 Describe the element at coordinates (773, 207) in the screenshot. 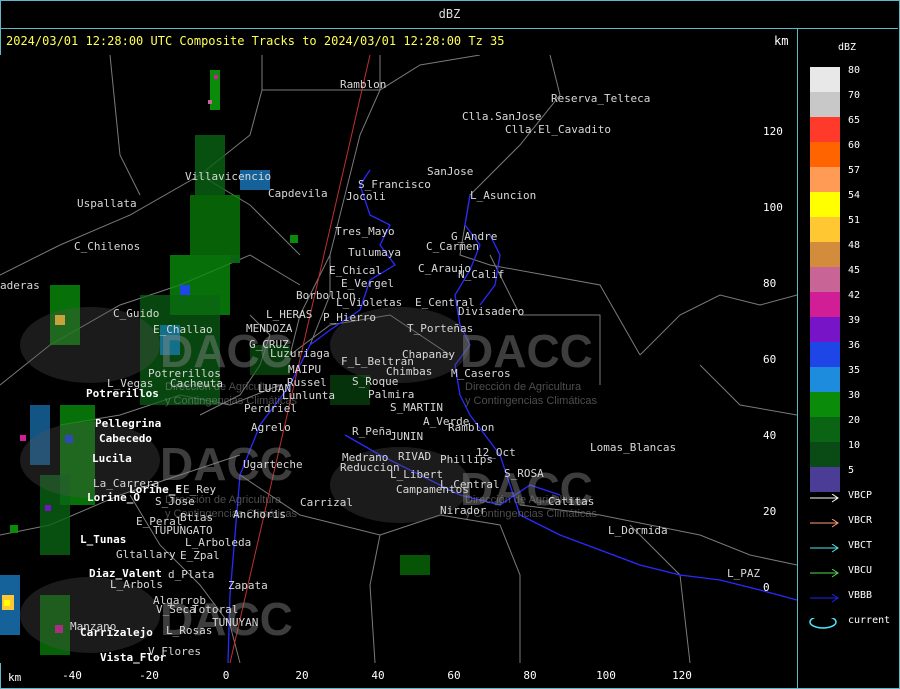

I see `y-tick-label: 100` at that location.